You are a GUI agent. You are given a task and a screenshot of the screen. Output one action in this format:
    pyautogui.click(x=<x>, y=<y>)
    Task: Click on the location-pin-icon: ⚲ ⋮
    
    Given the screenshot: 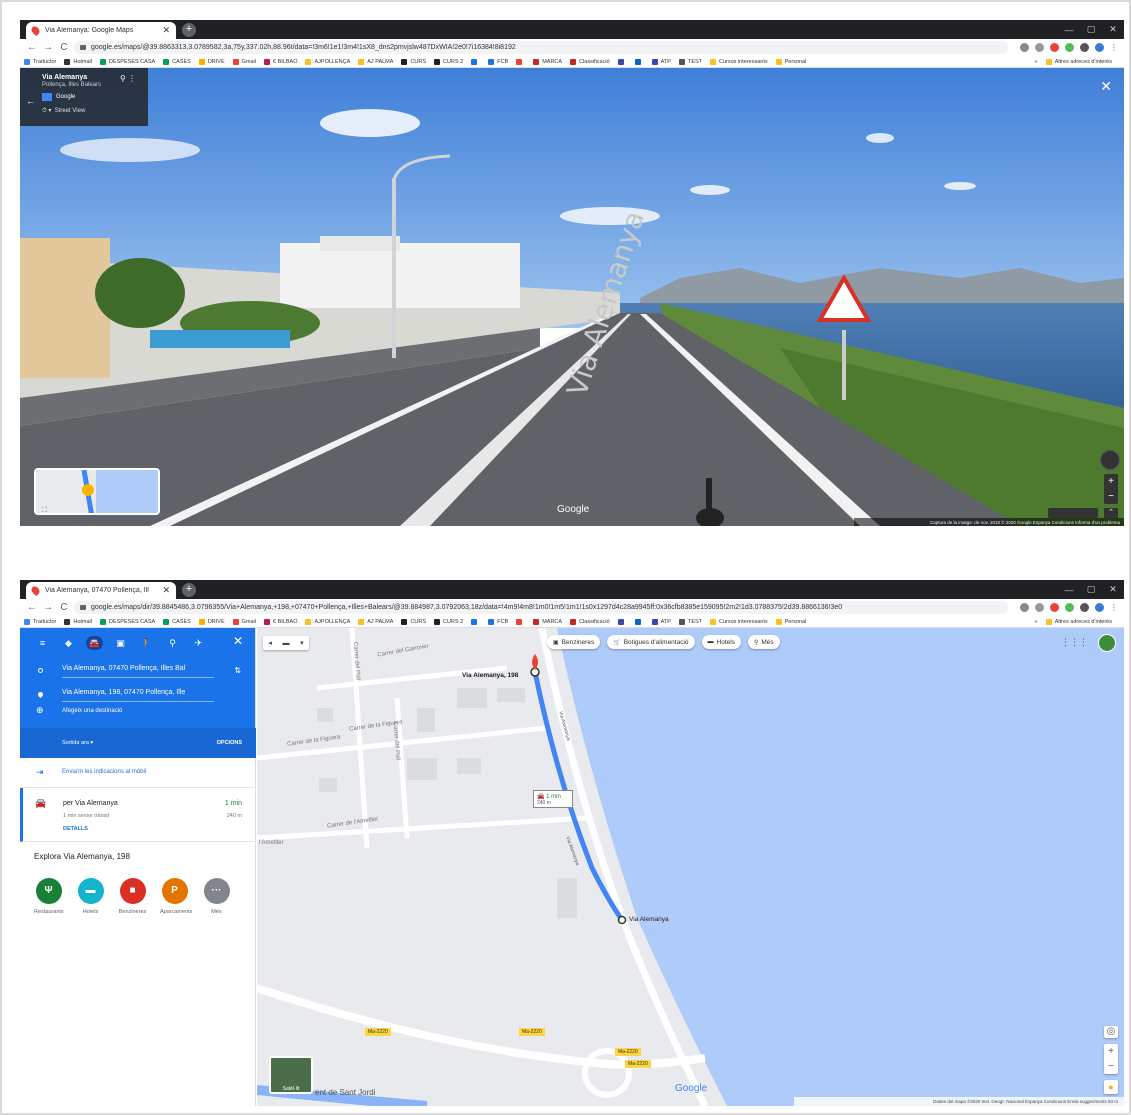 What is the action you would take?
    pyautogui.click(x=128, y=78)
    